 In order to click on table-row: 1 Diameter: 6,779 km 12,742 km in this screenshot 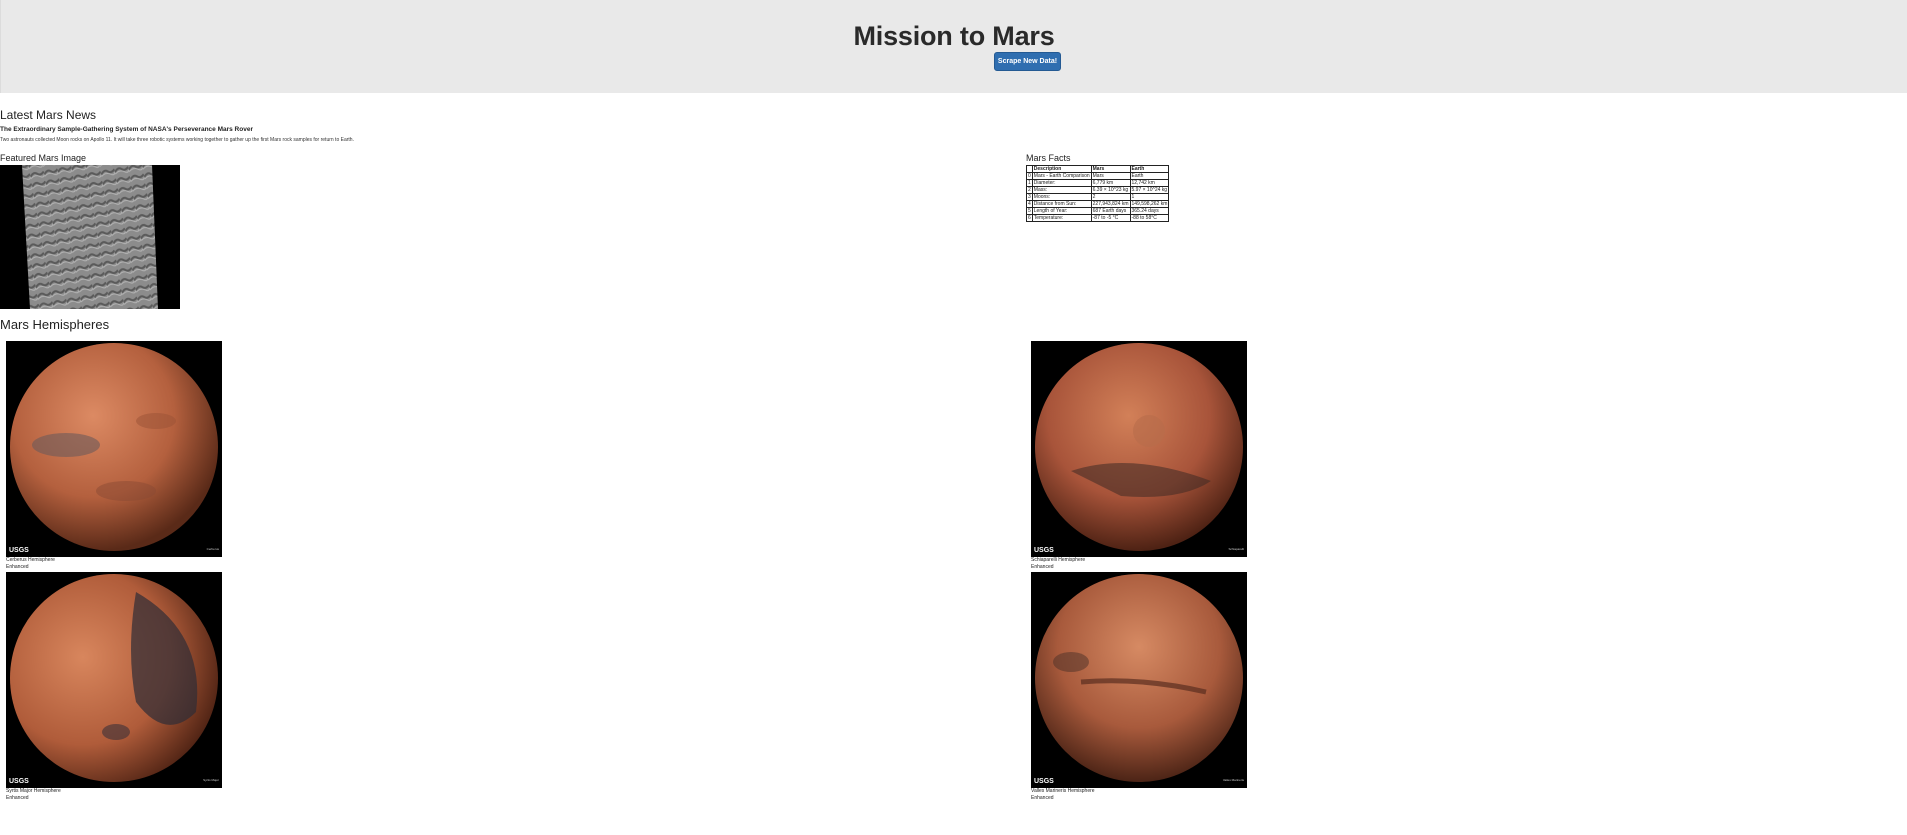, I will do `click(1098, 183)`.